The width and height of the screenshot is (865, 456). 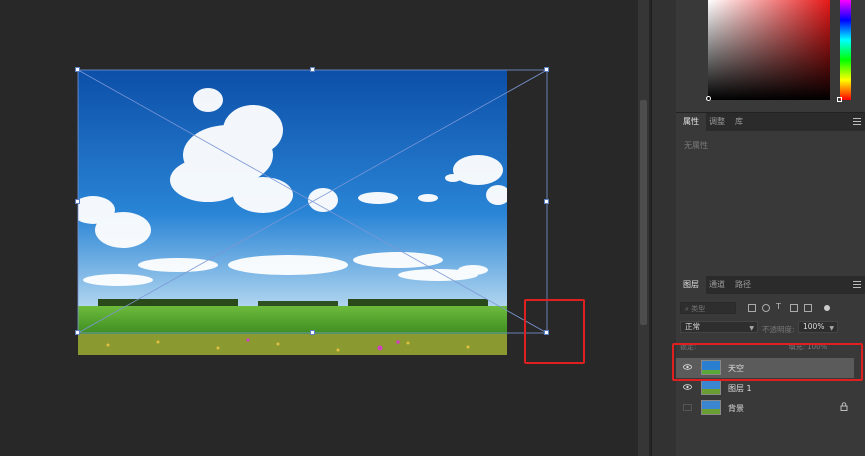 What do you see at coordinates (808, 308) in the screenshot?
I see `filter-smart-object-icon` at bounding box center [808, 308].